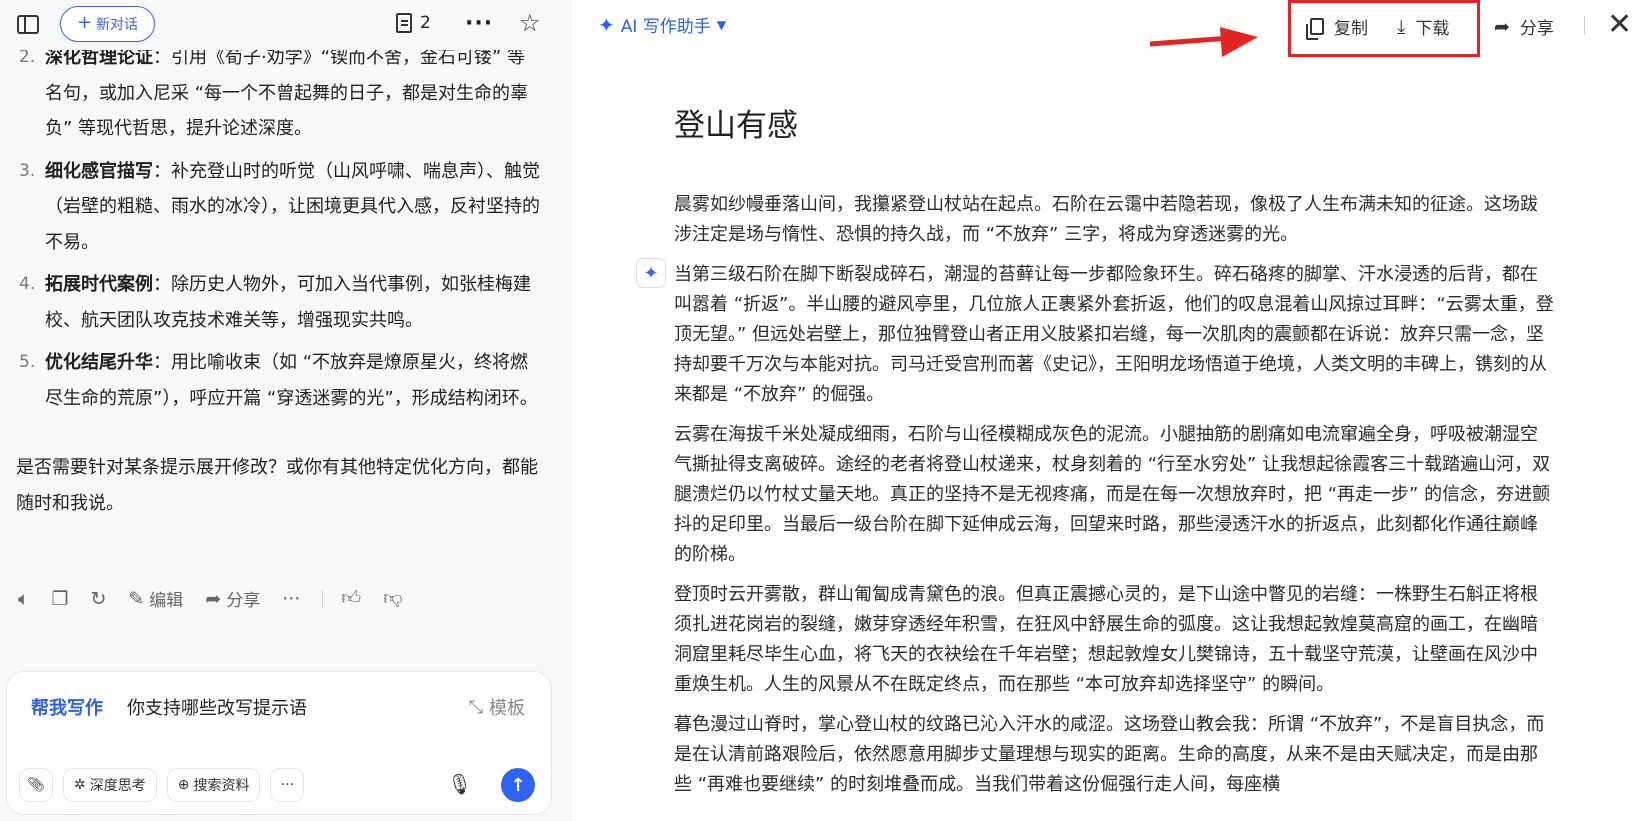 This screenshot has height=821, width=1643. What do you see at coordinates (392, 598) in the screenshot?
I see `thumbs-down-icon: 👎︎` at bounding box center [392, 598].